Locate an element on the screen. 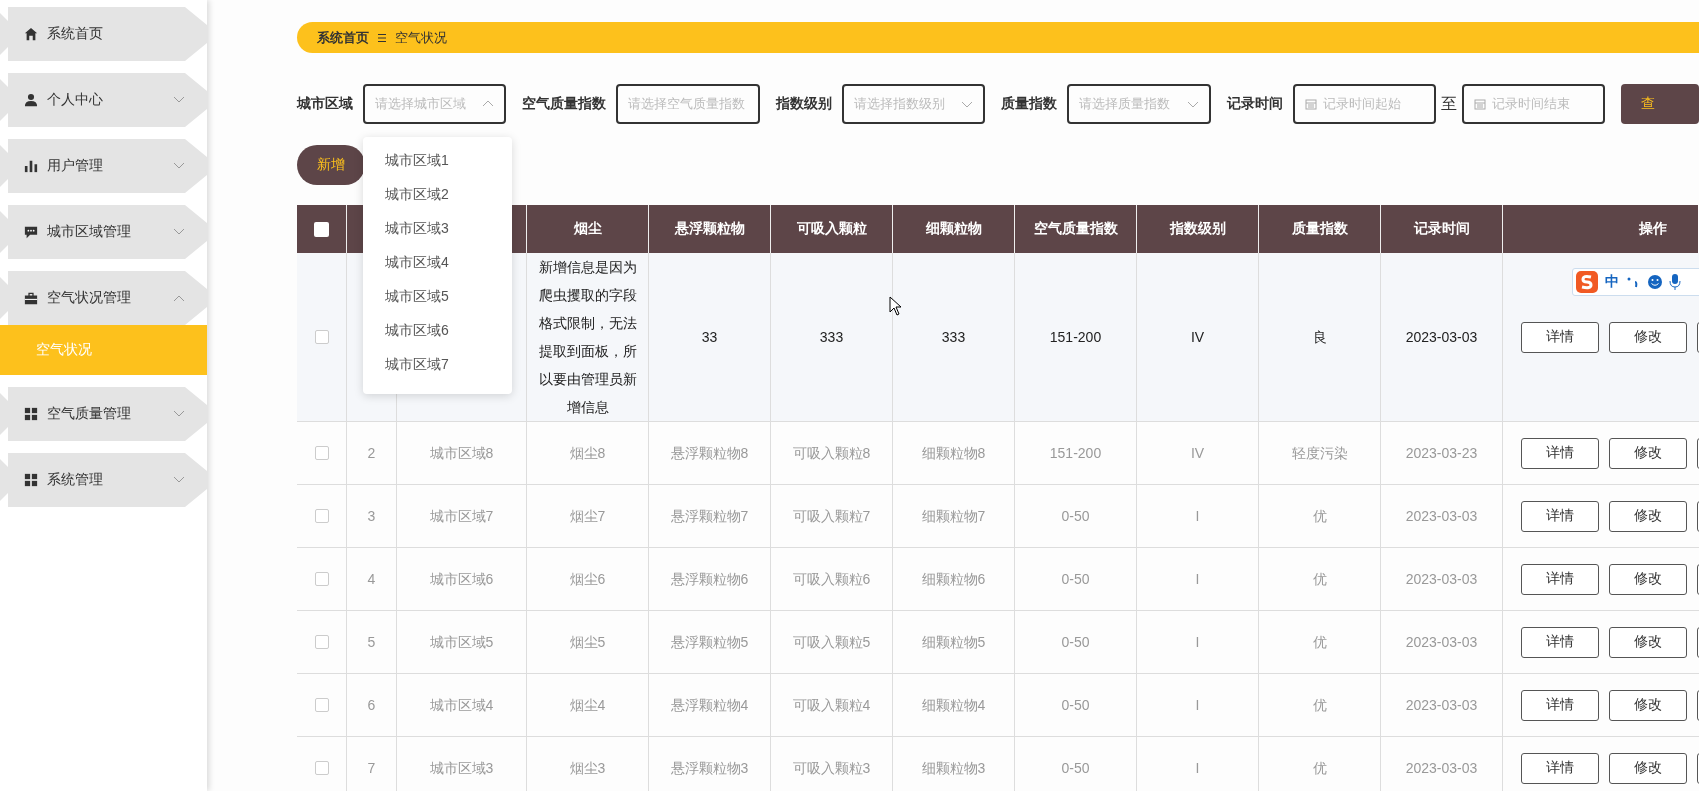  table-cell-text: 城市区域6 is located at coordinates (461, 579).